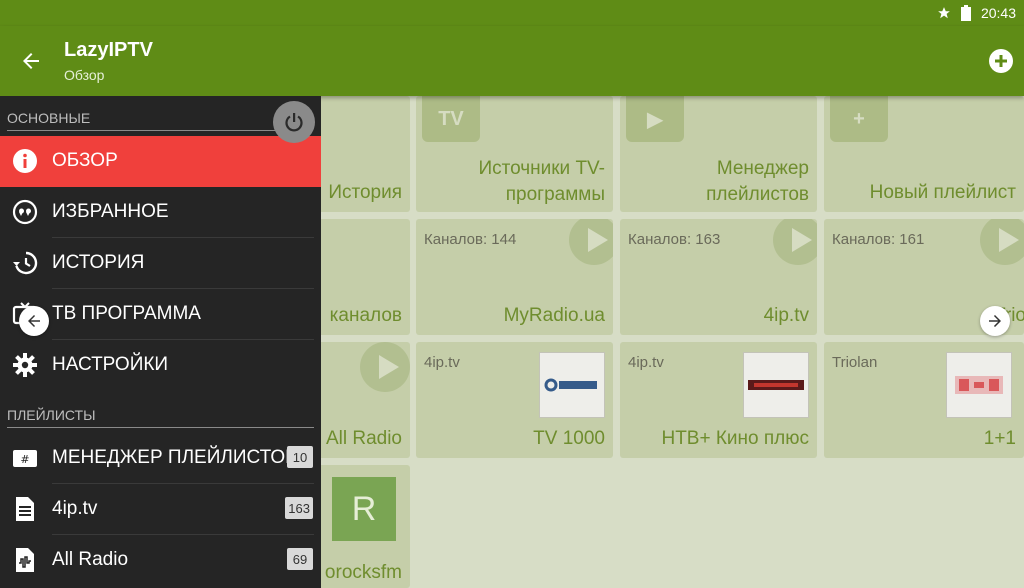 This screenshot has width=1024, height=588. Describe the element at coordinates (363, 438) in the screenshot. I see `tile-name: All Radio` at that location.